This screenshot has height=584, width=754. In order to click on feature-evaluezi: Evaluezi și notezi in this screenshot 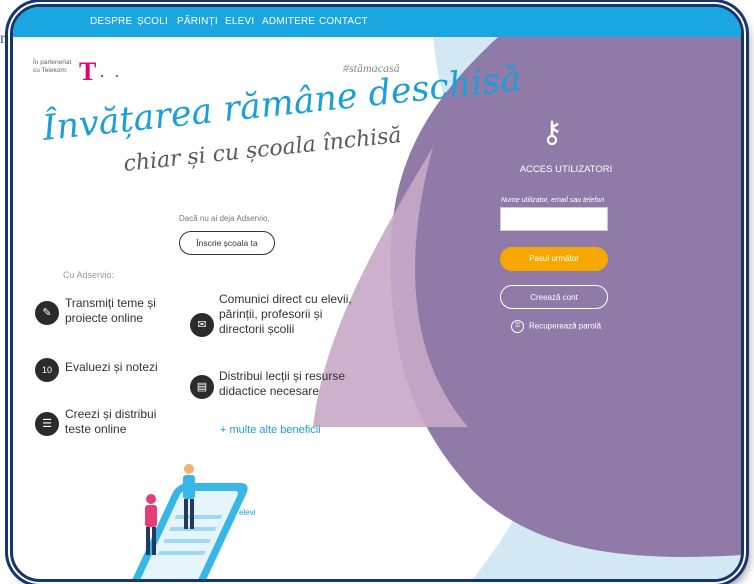, I will do `click(111, 367)`.